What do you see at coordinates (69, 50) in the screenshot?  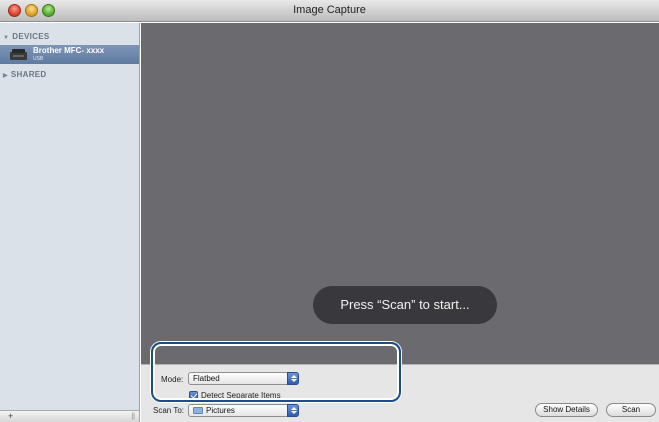 I see `device-name: Brother MFC- xxxx` at bounding box center [69, 50].